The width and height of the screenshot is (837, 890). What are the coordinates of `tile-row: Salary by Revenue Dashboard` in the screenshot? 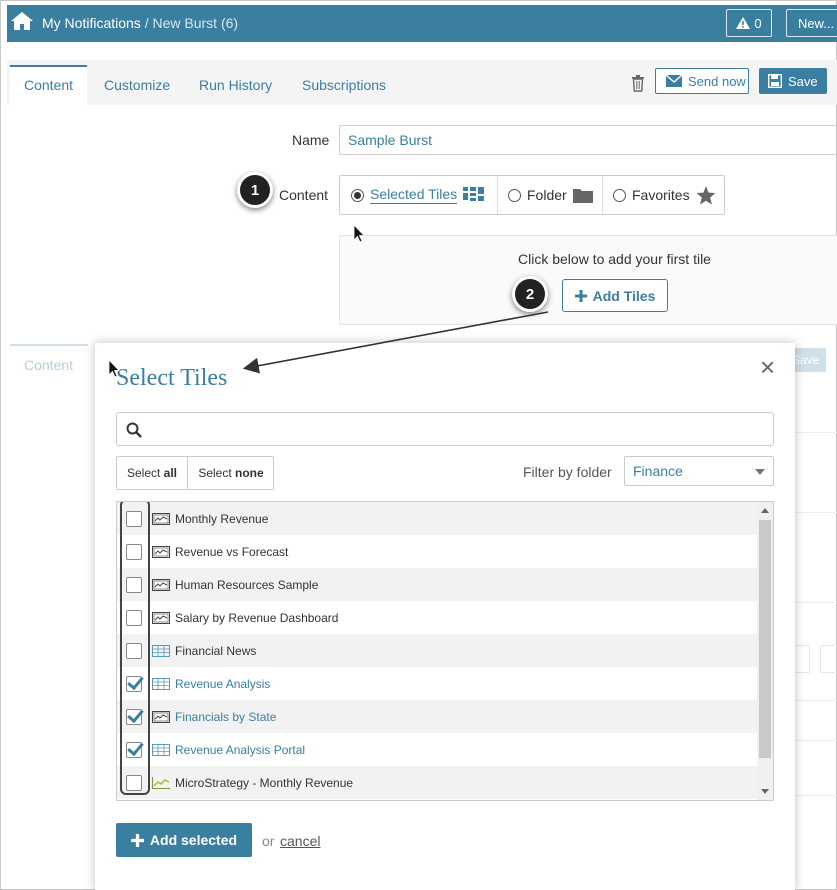 It's located at (437, 617).